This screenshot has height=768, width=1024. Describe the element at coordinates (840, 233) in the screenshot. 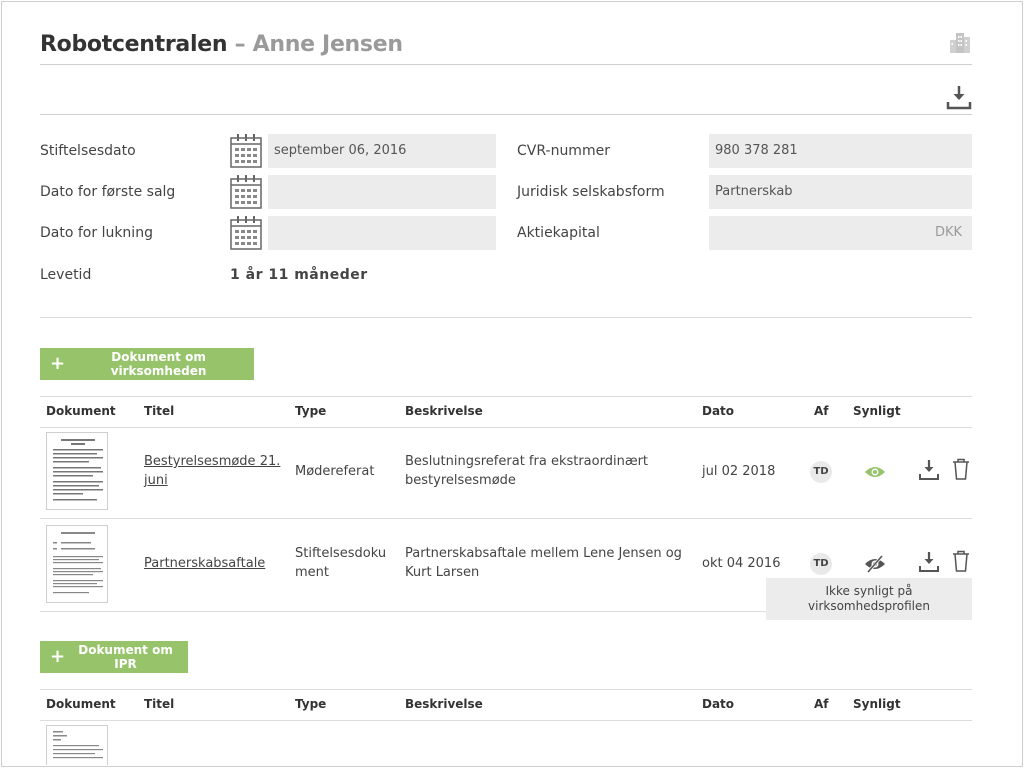

I see `aktiekapital-field` at that location.